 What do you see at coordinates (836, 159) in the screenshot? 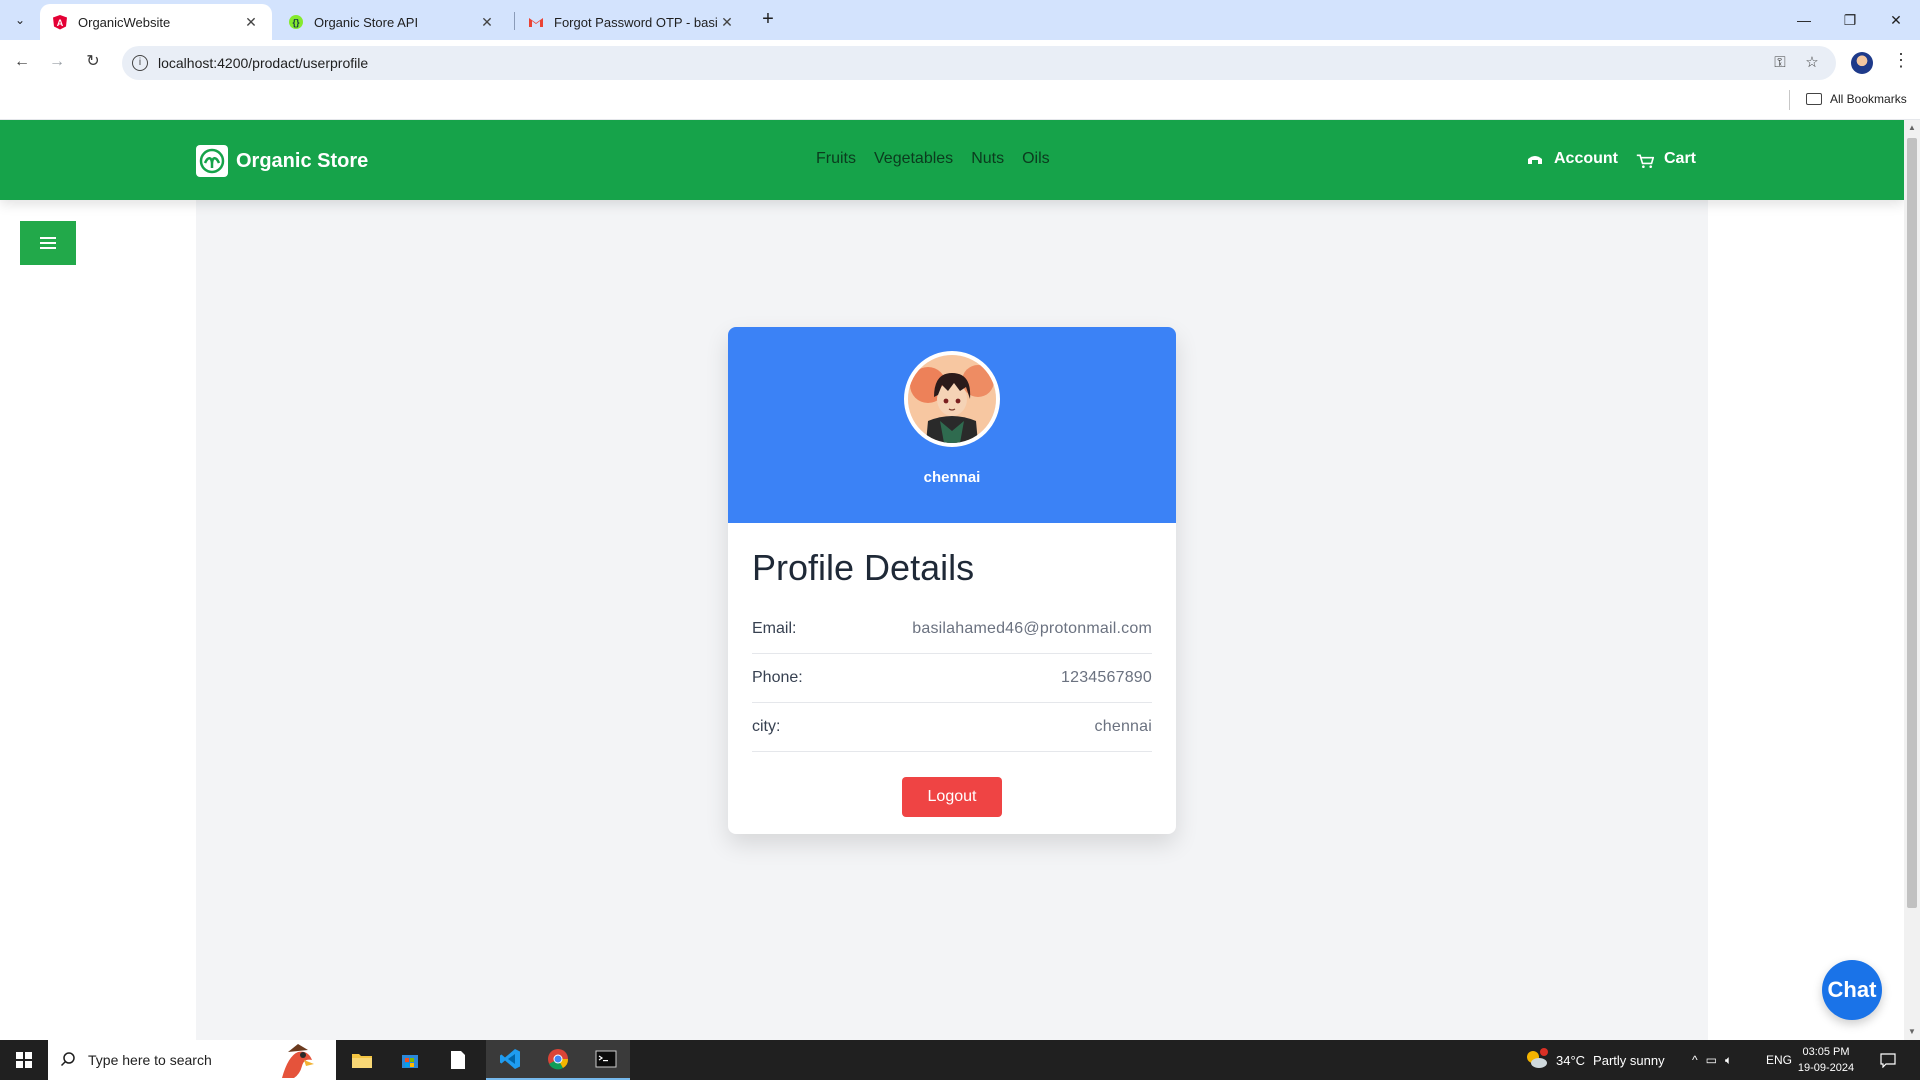
I see `nav-link-fruits: Fruits` at bounding box center [836, 159].